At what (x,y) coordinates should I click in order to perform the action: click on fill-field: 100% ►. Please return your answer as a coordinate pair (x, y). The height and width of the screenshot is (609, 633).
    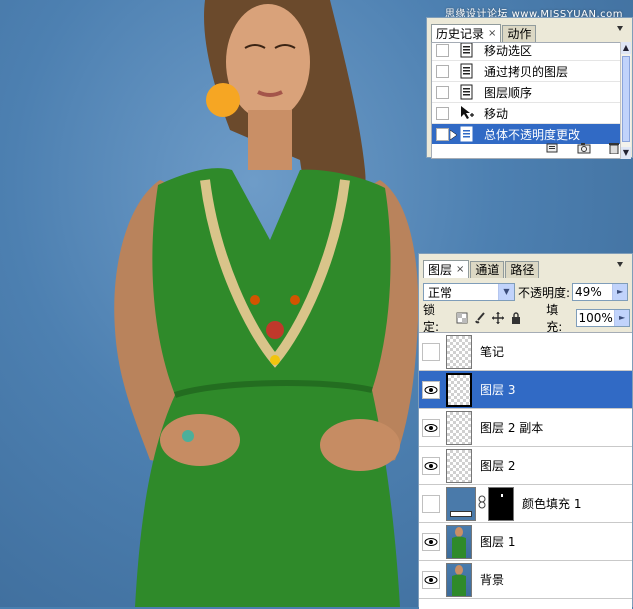
    Looking at the image, I should click on (603, 318).